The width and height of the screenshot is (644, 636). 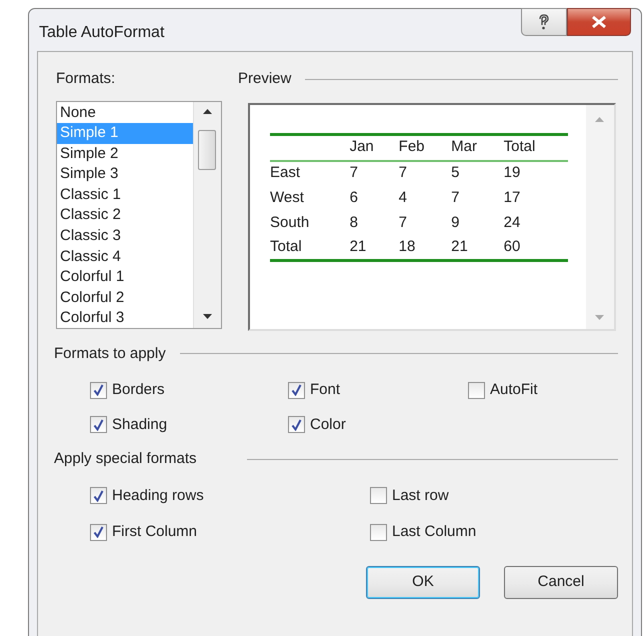 What do you see at coordinates (494, 495) in the screenshot?
I see `checkbox: Last row` at bounding box center [494, 495].